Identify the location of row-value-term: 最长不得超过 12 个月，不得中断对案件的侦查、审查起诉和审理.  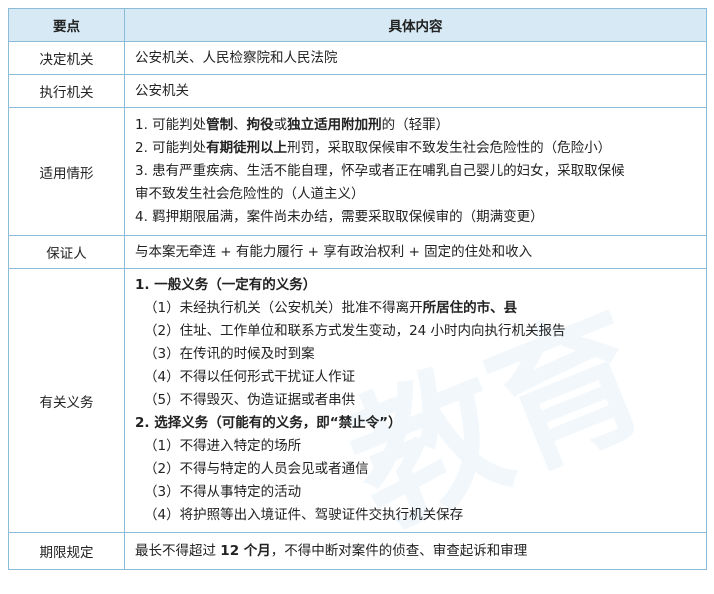
(415, 551).